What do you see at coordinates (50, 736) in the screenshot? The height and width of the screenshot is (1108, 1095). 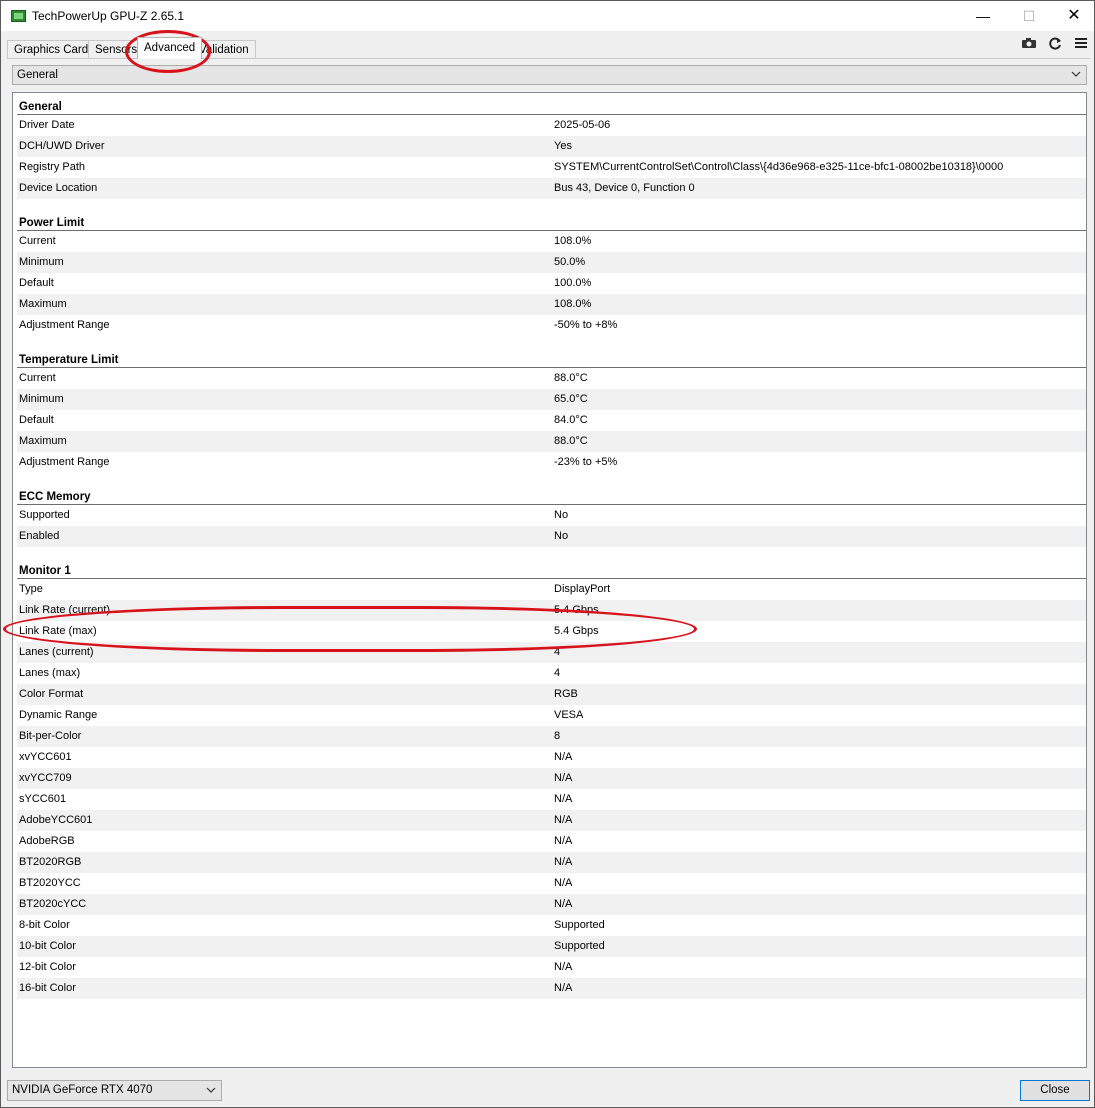 I see `info-row-label: Bit-per-Color` at bounding box center [50, 736].